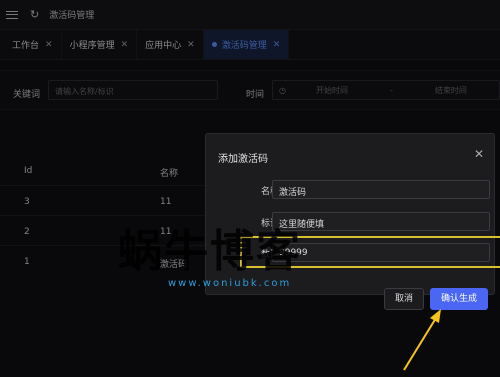  Describe the element at coordinates (479, 154) in the screenshot. I see `close-icon: ✕` at that location.